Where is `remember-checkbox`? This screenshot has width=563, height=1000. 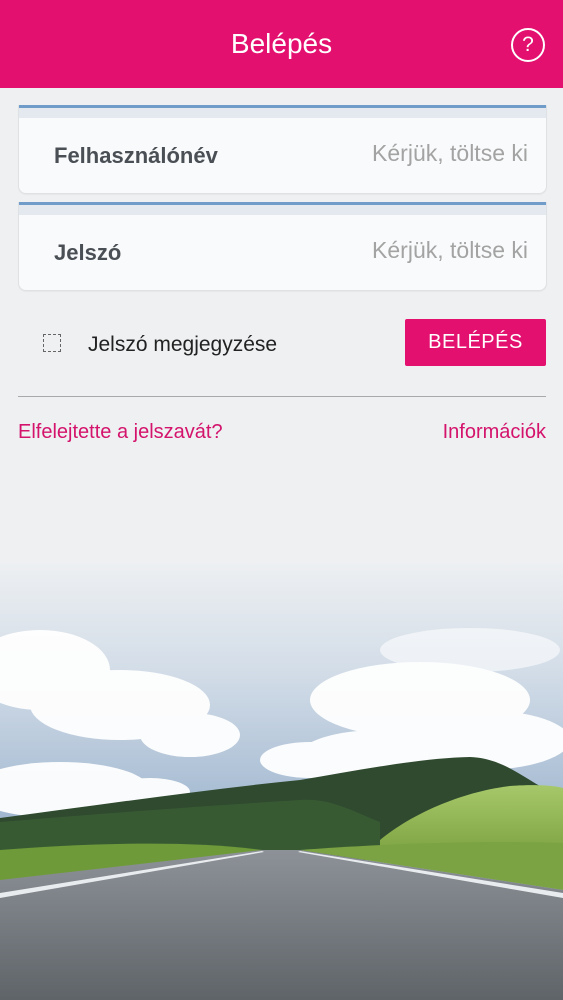 remember-checkbox is located at coordinates (52, 343).